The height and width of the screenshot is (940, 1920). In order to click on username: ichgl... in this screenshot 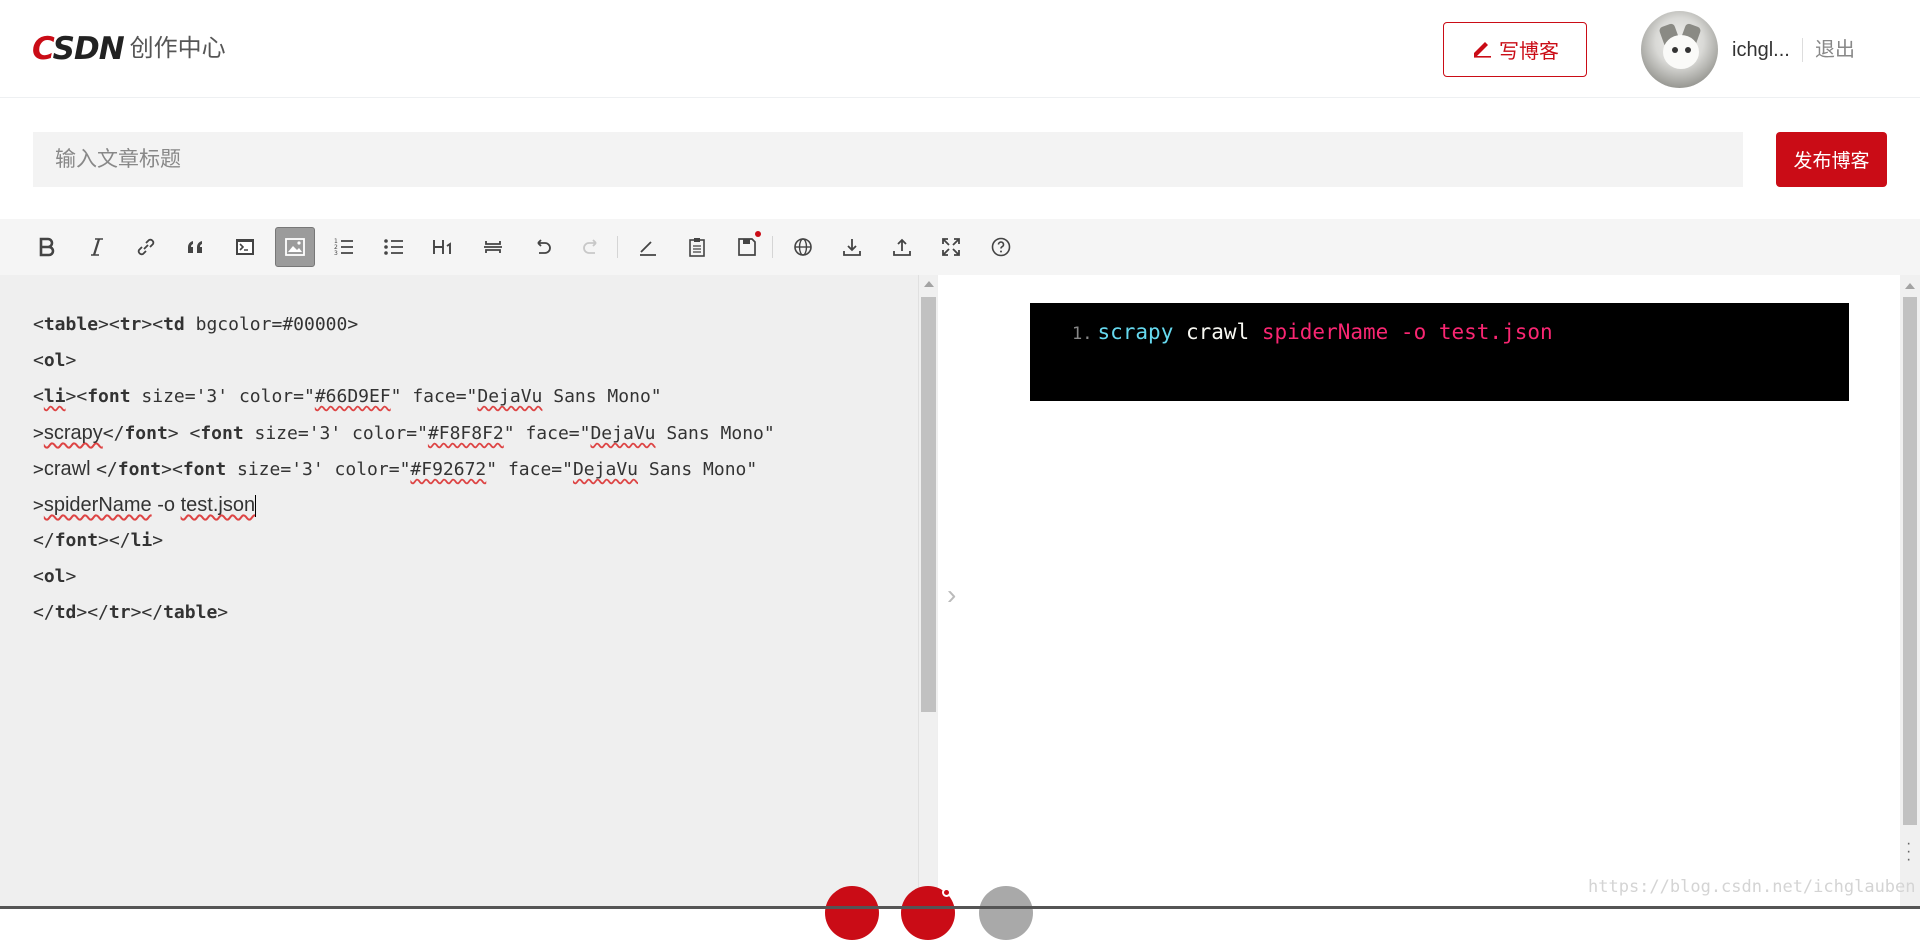, I will do `click(1761, 50)`.